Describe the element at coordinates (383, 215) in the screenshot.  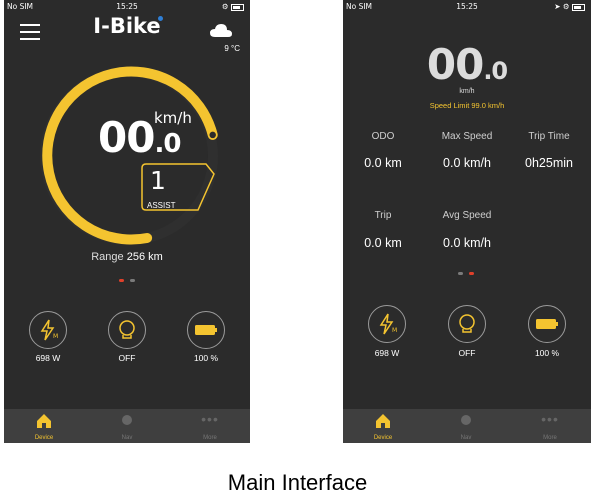
I see `trip-label: Trip` at that location.